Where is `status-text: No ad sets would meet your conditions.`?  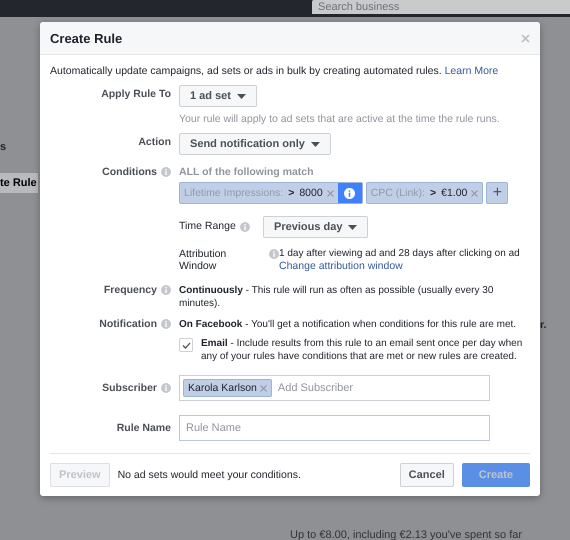 status-text: No ad sets would meet your conditions. is located at coordinates (210, 475).